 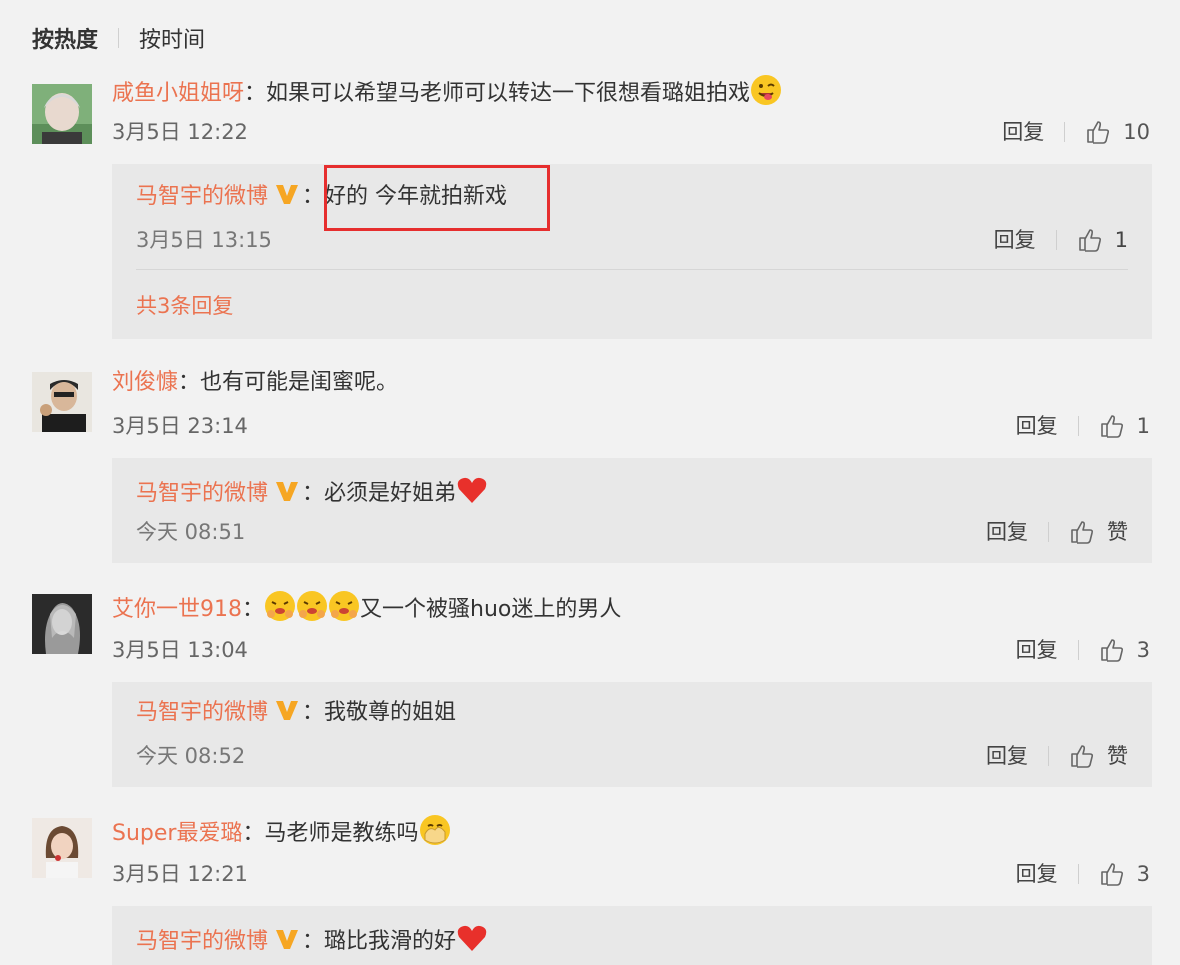 What do you see at coordinates (341, 833) in the screenshot?
I see `comment-text: 马老师是教练吗` at bounding box center [341, 833].